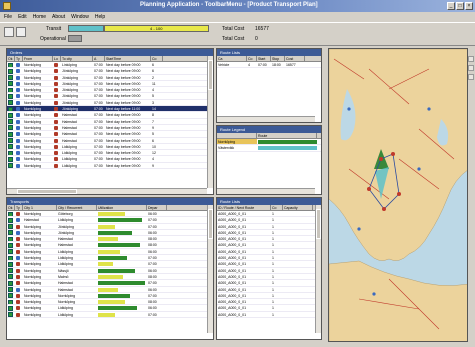 The height and width of the screenshot is (347, 475). What do you see at coordinates (128, 58) in the screenshot?
I see `orders-col-start: StartTime` at bounding box center [128, 58].